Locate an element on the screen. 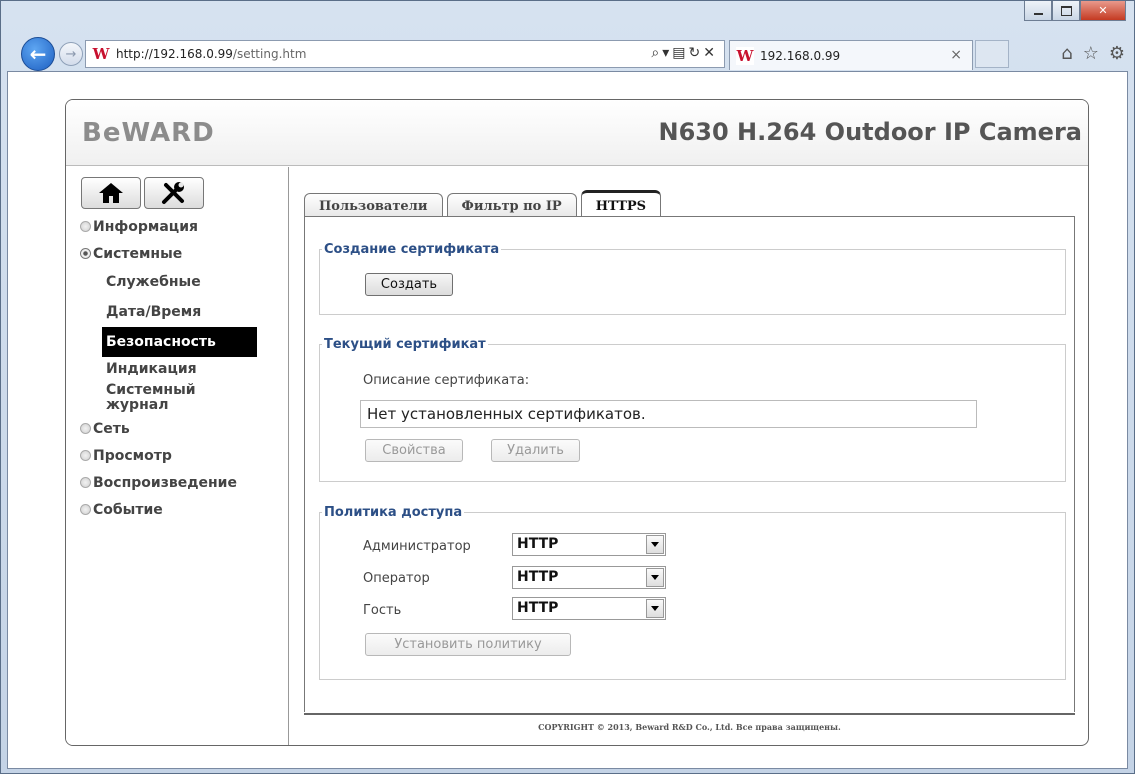 The width and height of the screenshot is (1135, 774). camera-model-title: N630 H.264 Outdoor IP Camera is located at coordinates (870, 132).